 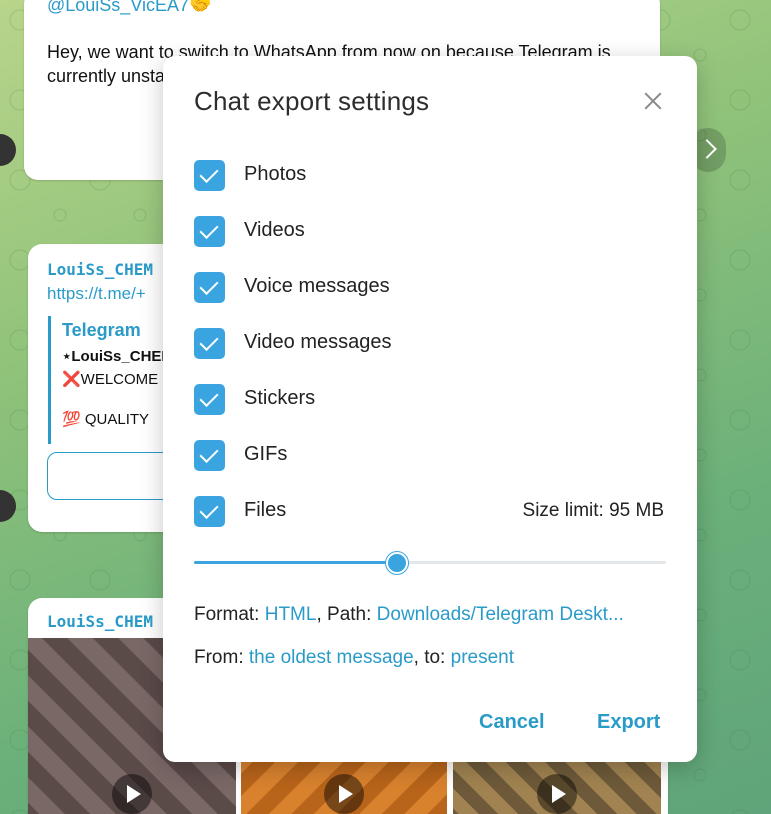 What do you see at coordinates (429, 232) in the screenshot?
I see `option-videos: Videos` at bounding box center [429, 232].